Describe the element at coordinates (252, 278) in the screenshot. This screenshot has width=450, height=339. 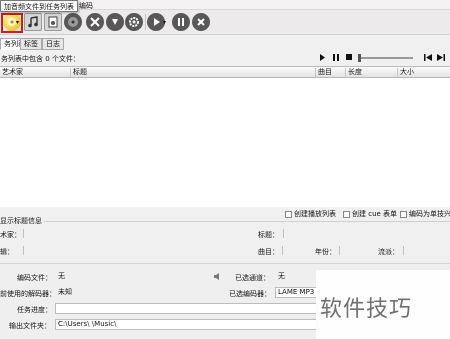
I see `selected-channel-label: 已选通道：` at that location.